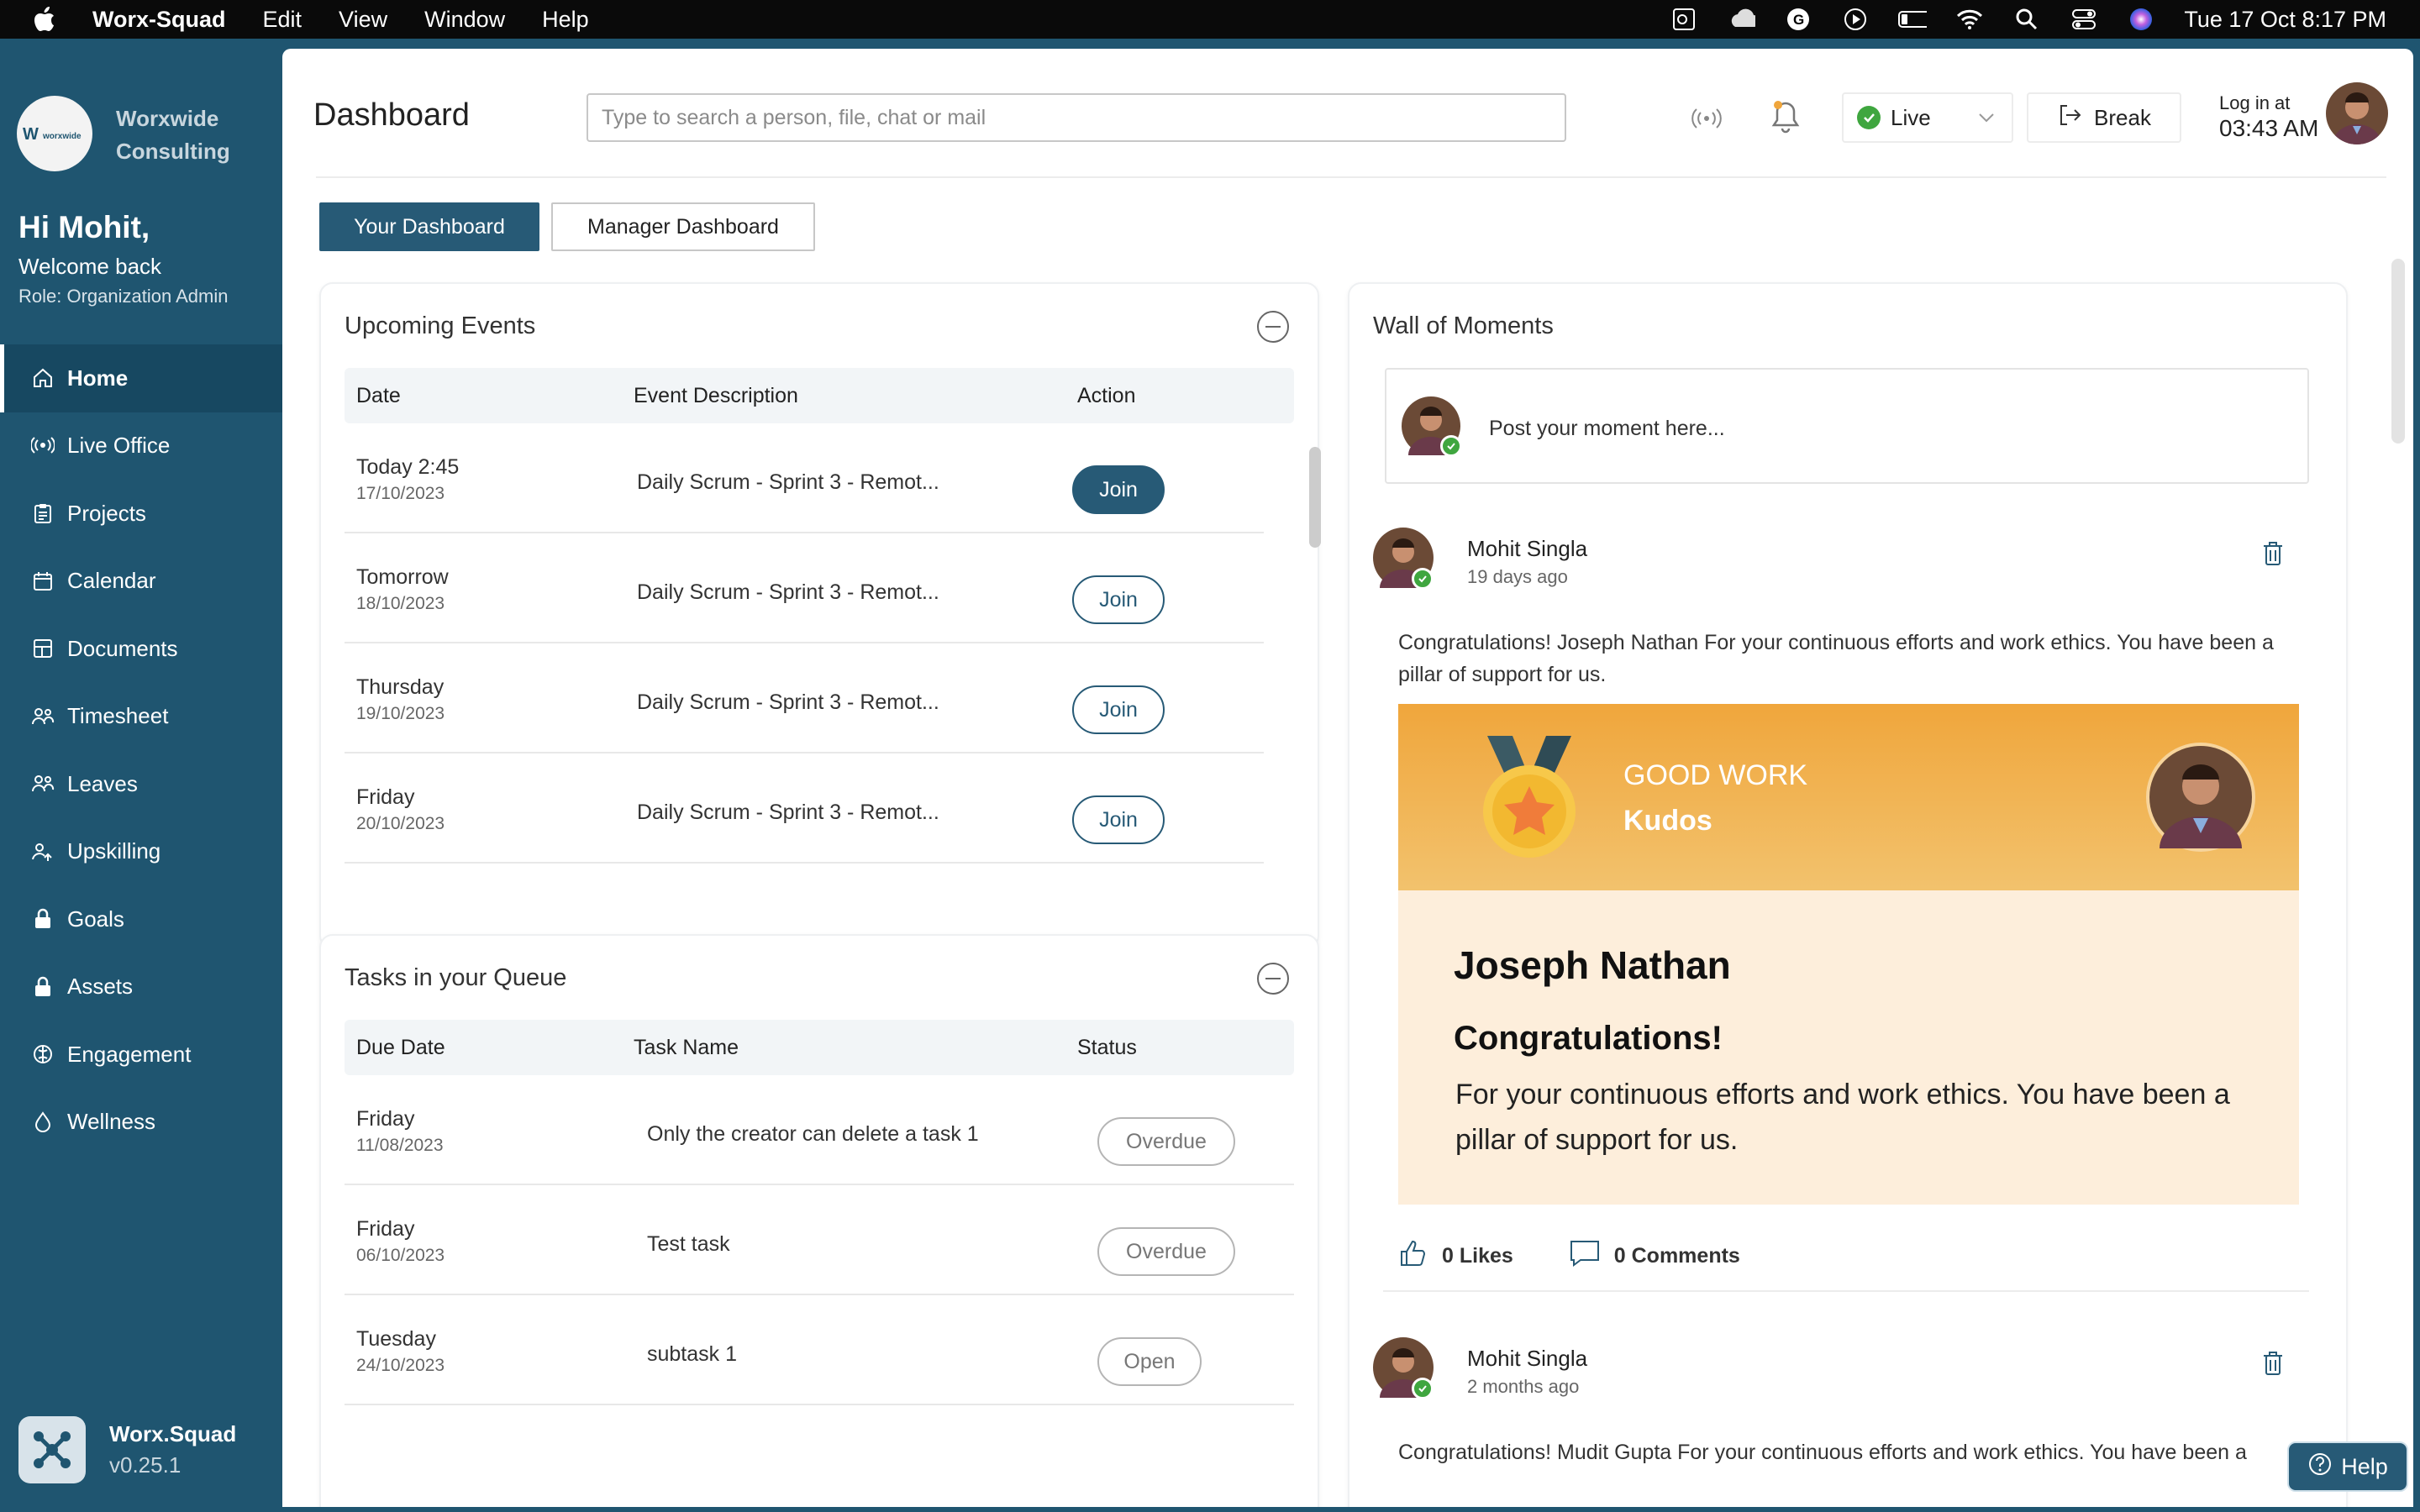 The image size is (2420, 1512). I want to click on tab-manager-dashboard: Manager Dashboard, so click(683, 226).